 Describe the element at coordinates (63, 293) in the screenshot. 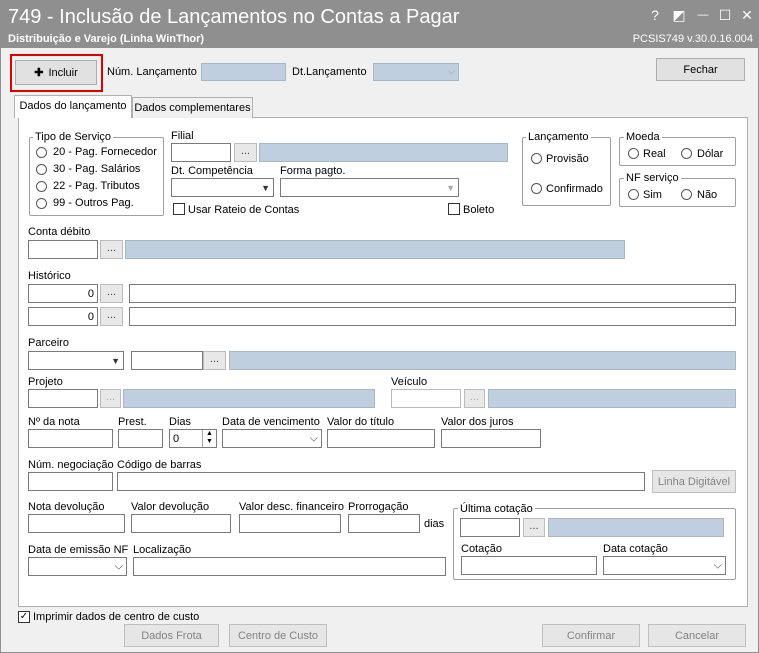

I see `historico-code-1: 0` at that location.